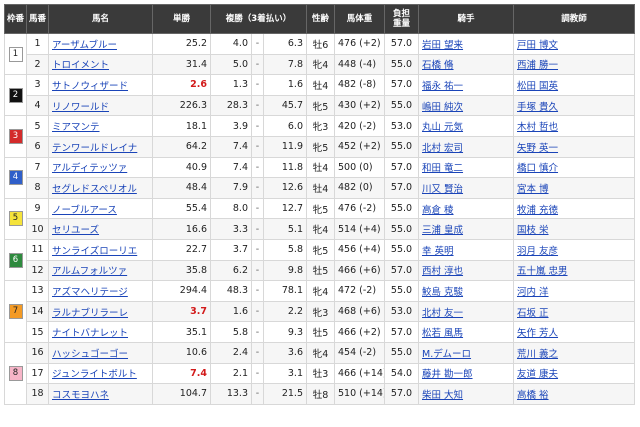 Image resolution: width=640 pixels, height=427 pixels. Describe the element at coordinates (466, 167) in the screenshot. I see `jockey-cell: 和田 竜二` at that location.